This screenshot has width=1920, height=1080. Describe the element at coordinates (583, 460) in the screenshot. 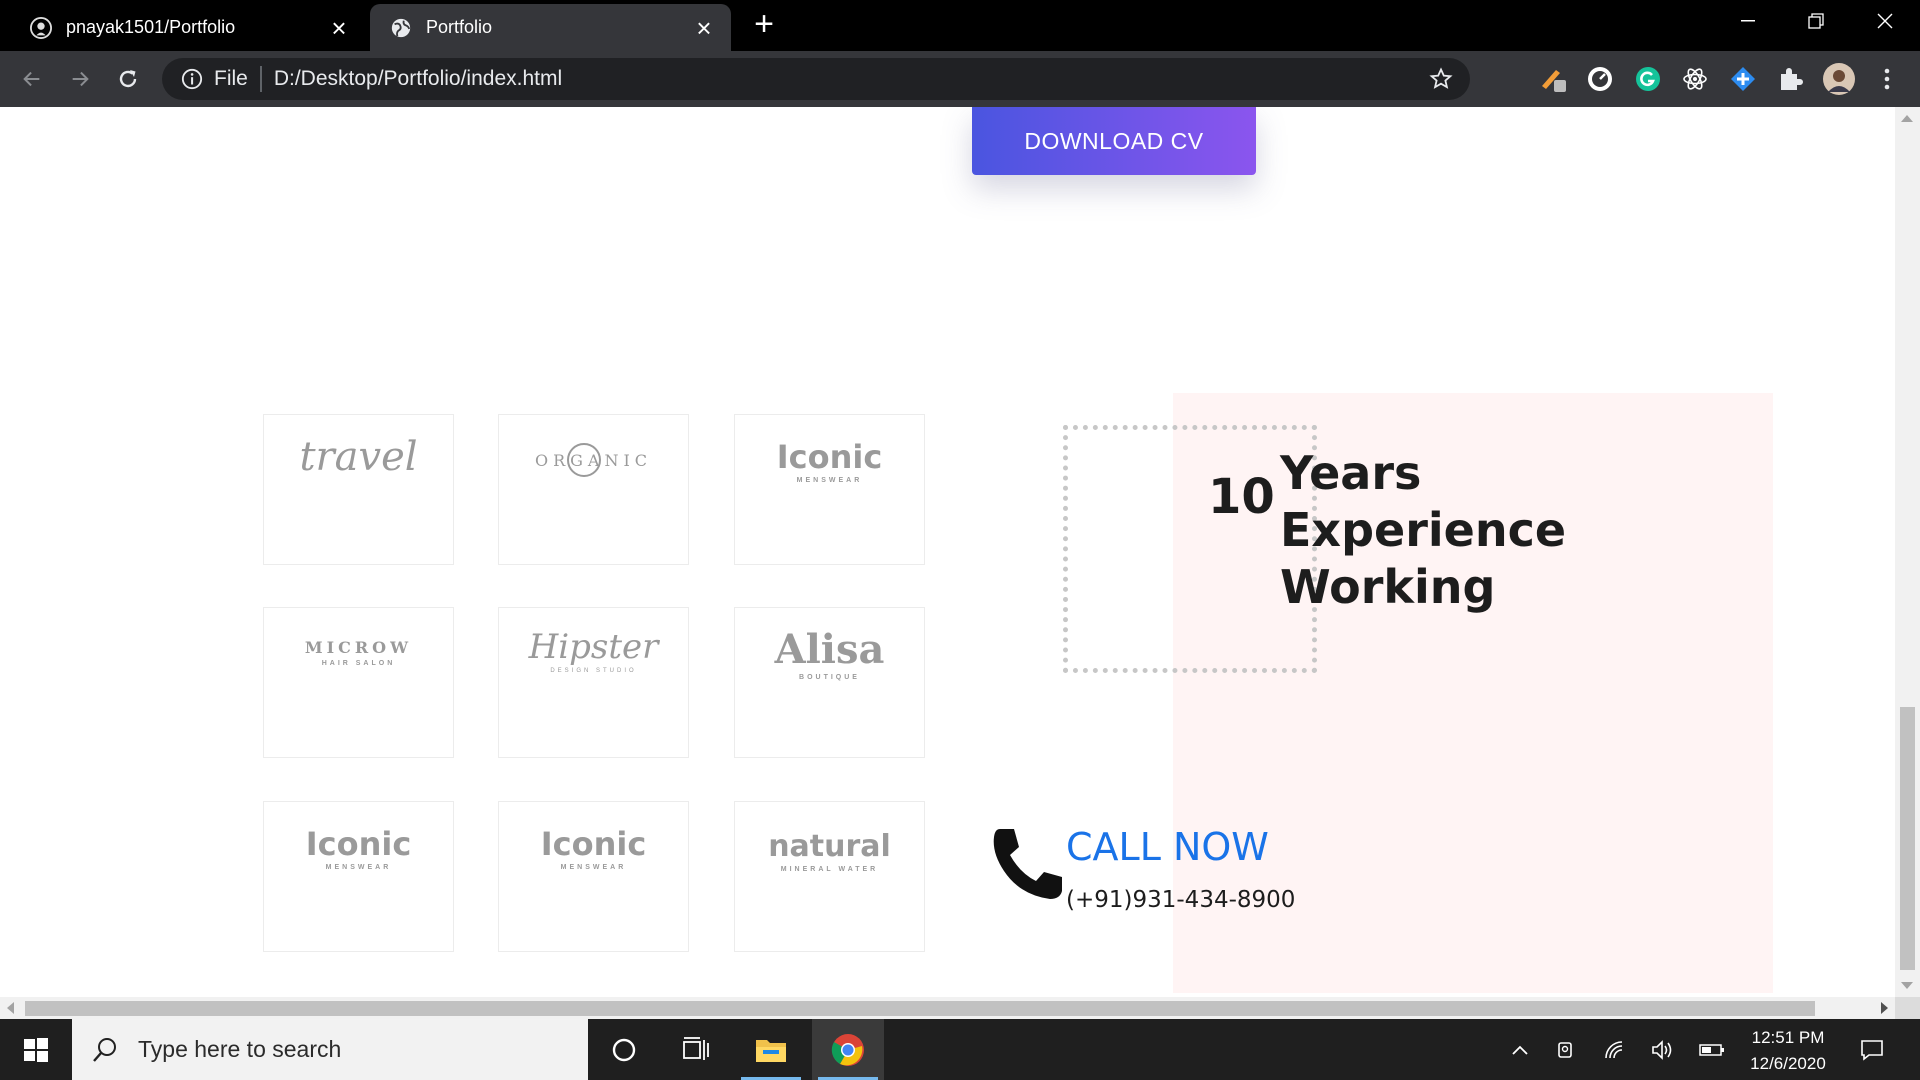

I see `organic-ring-icon` at that location.